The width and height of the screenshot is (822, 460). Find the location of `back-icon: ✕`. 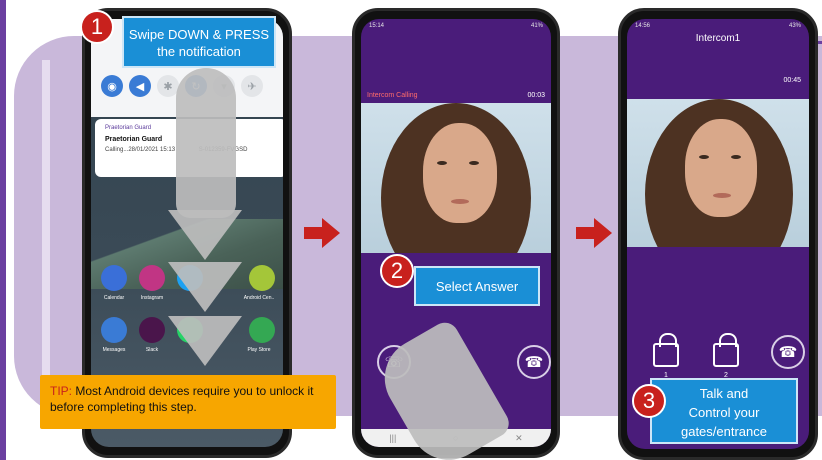

back-icon: ✕ is located at coordinates (519, 438).